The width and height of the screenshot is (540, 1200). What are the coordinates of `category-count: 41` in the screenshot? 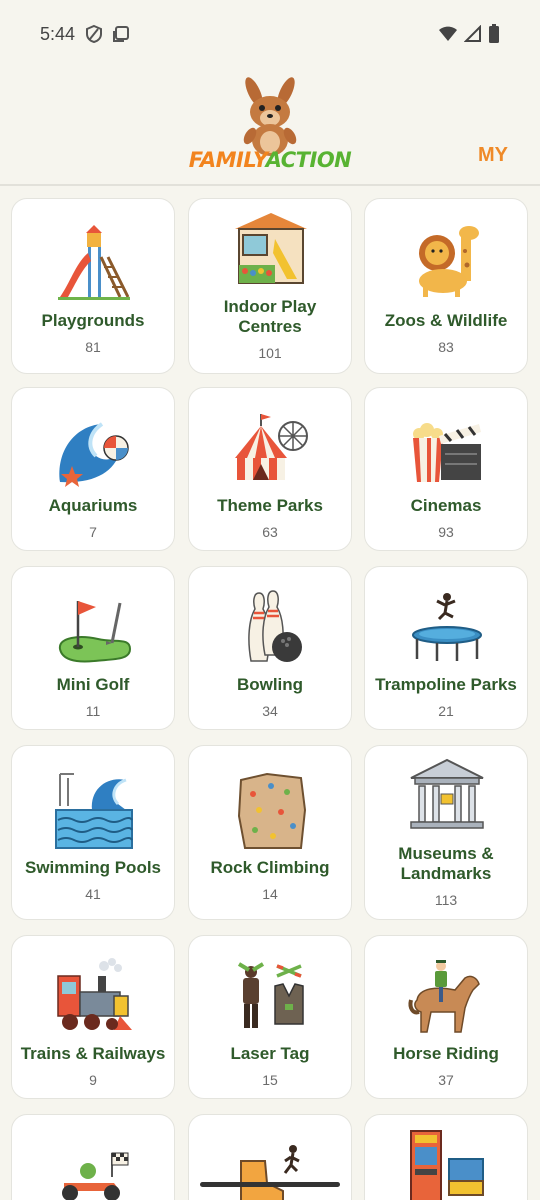 It's located at (93, 894).